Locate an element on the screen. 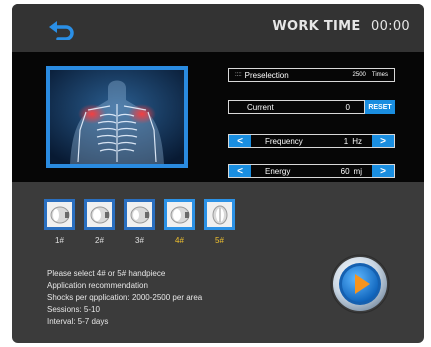  work-time-label: WORK TIME is located at coordinates (316, 26).